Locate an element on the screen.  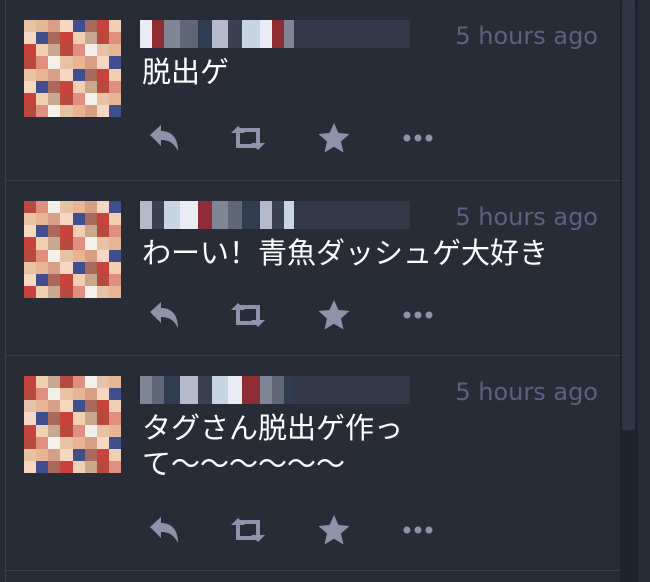
scrollbar-thumb is located at coordinates (628, 215).